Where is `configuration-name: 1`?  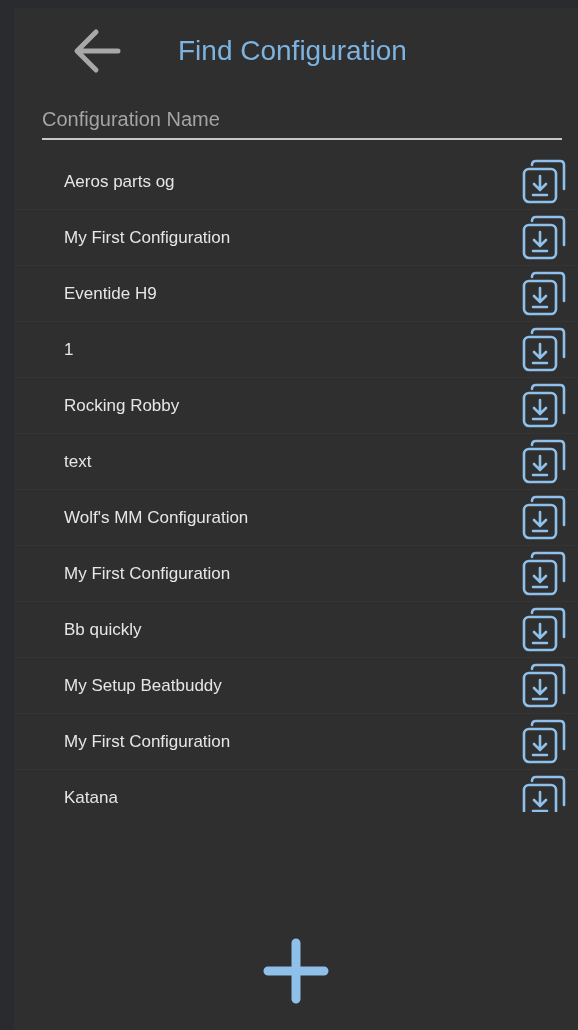 configuration-name: 1 is located at coordinates (69, 349).